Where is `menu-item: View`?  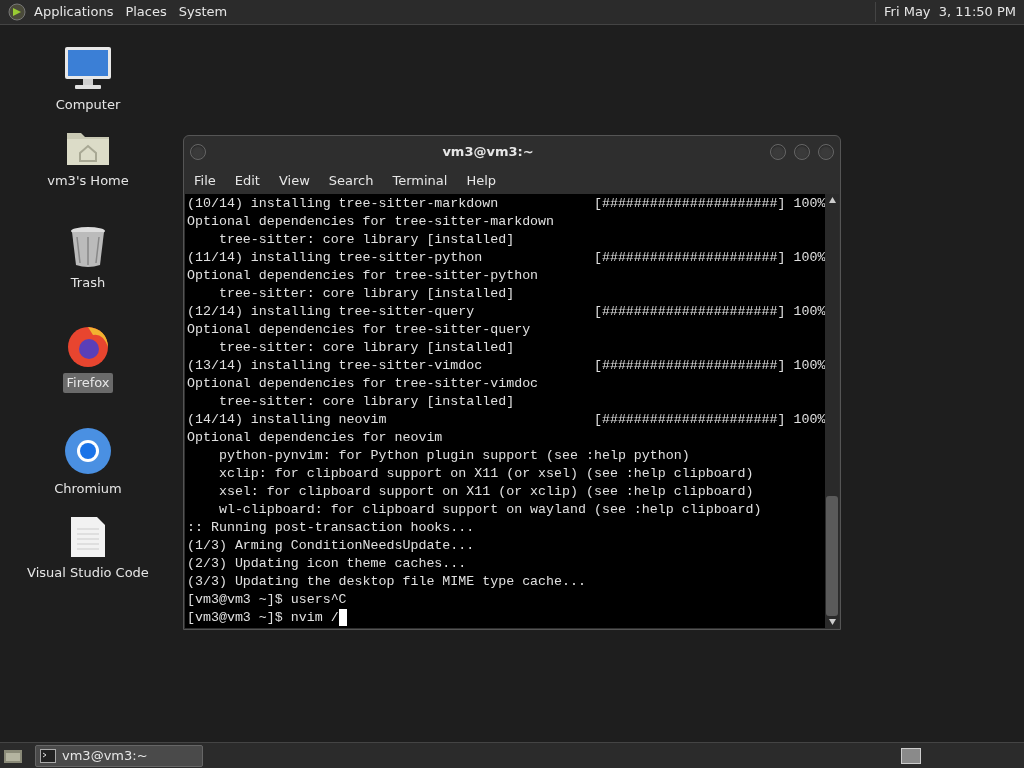 menu-item: View is located at coordinates (294, 180).